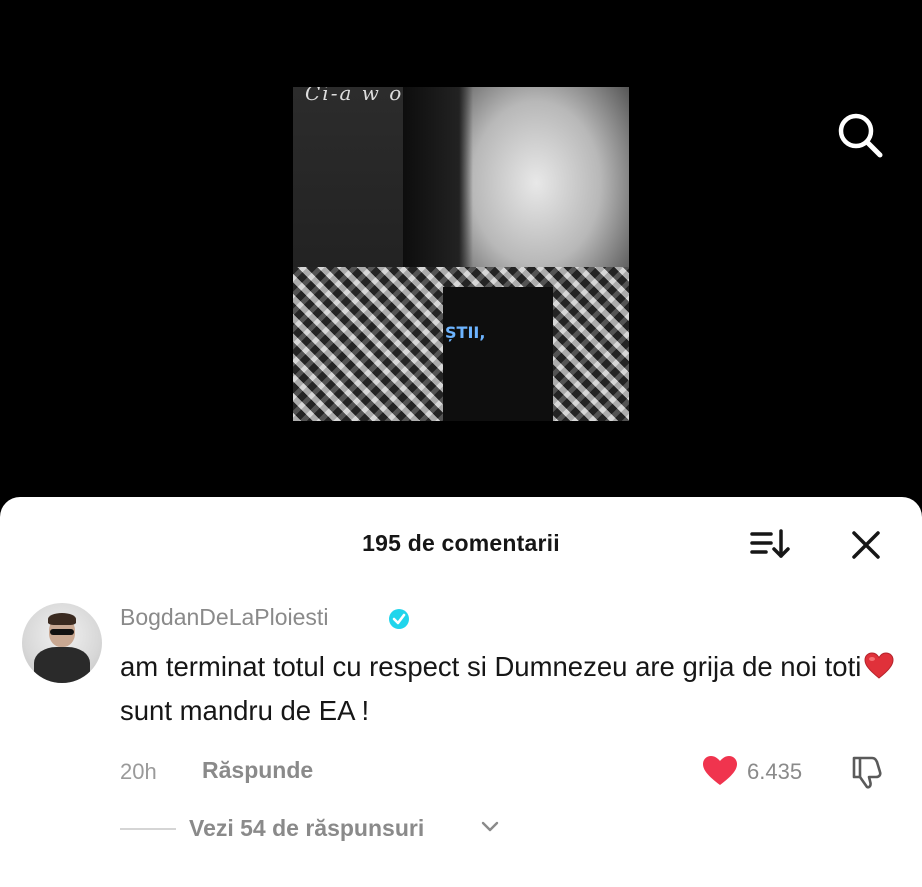  I want to click on view-replies-button: Vezi 54 de răspunsuri, so click(306, 828).